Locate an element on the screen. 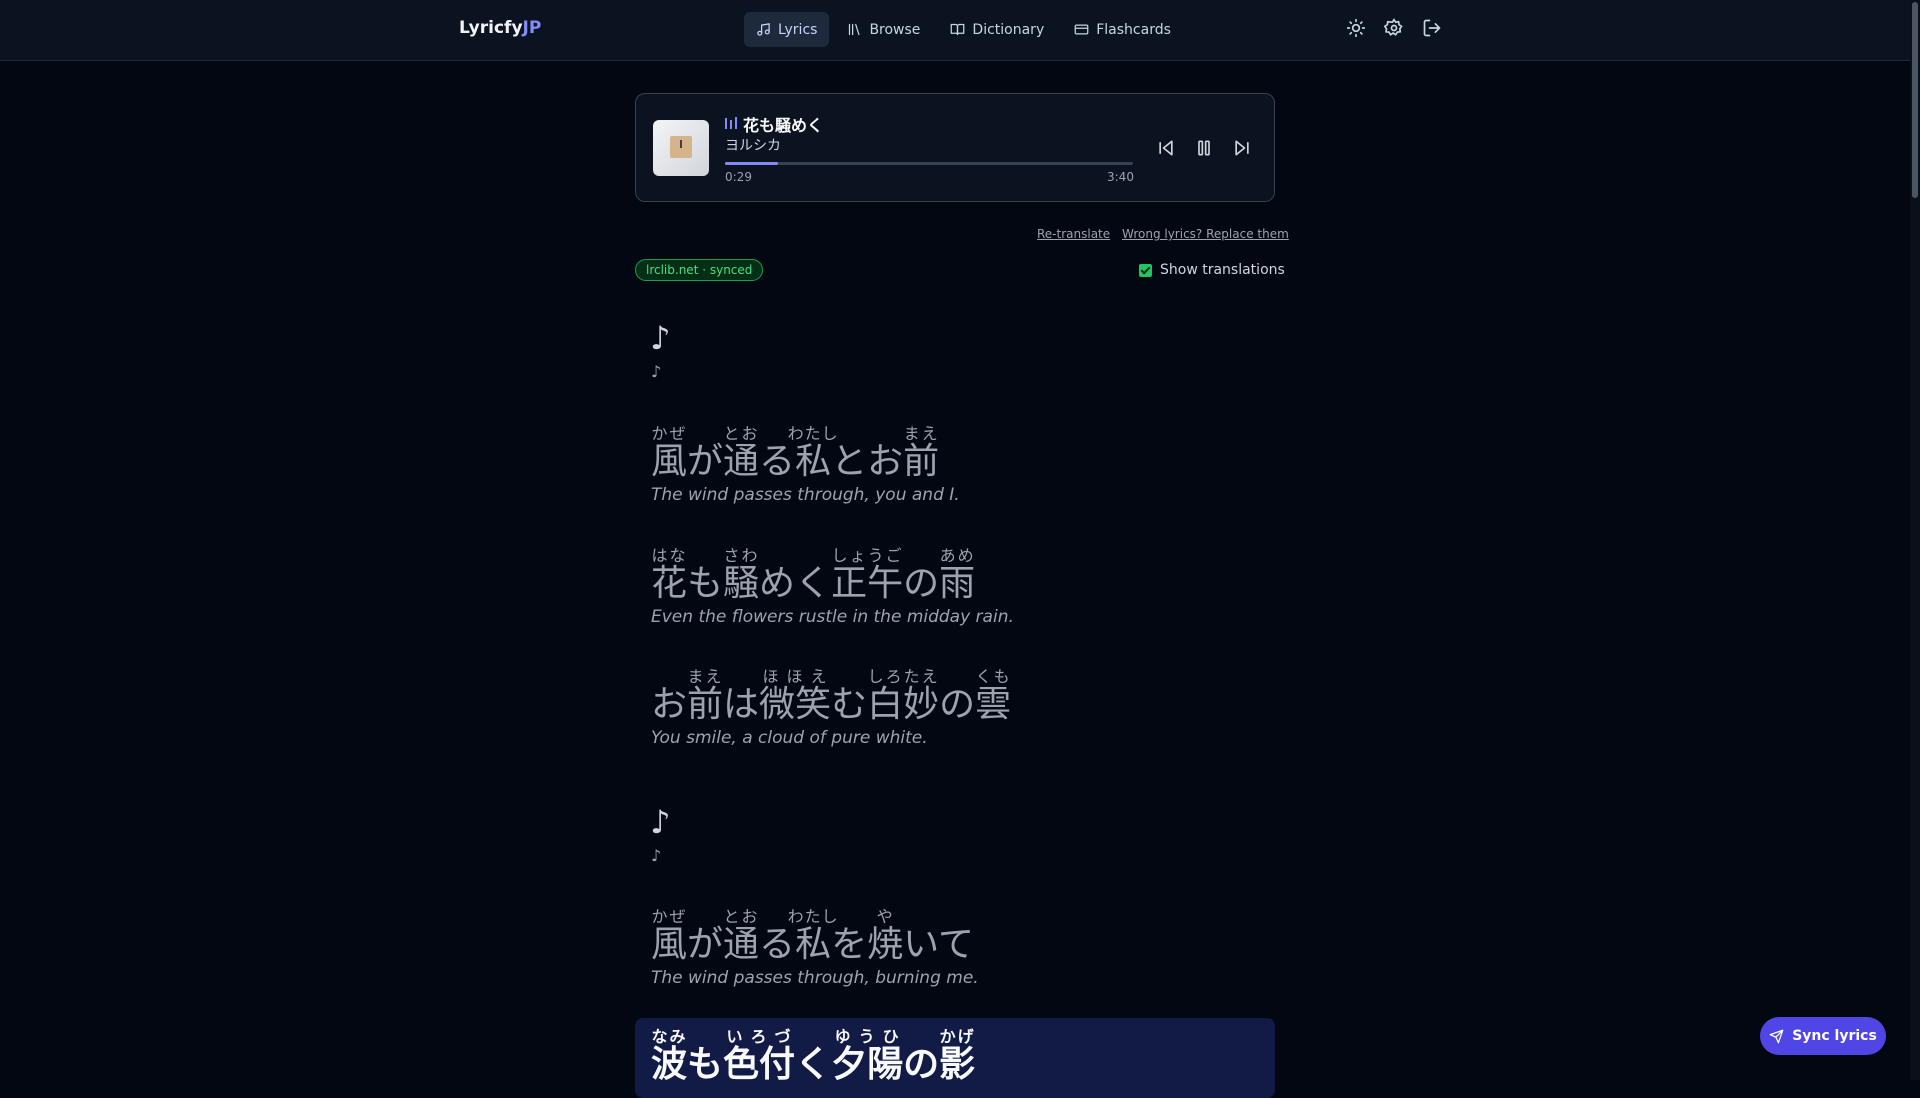 The width and height of the screenshot is (1920, 1098). main-nav: Lyrics Browse Dictionary Flashcards is located at coordinates (963, 29).